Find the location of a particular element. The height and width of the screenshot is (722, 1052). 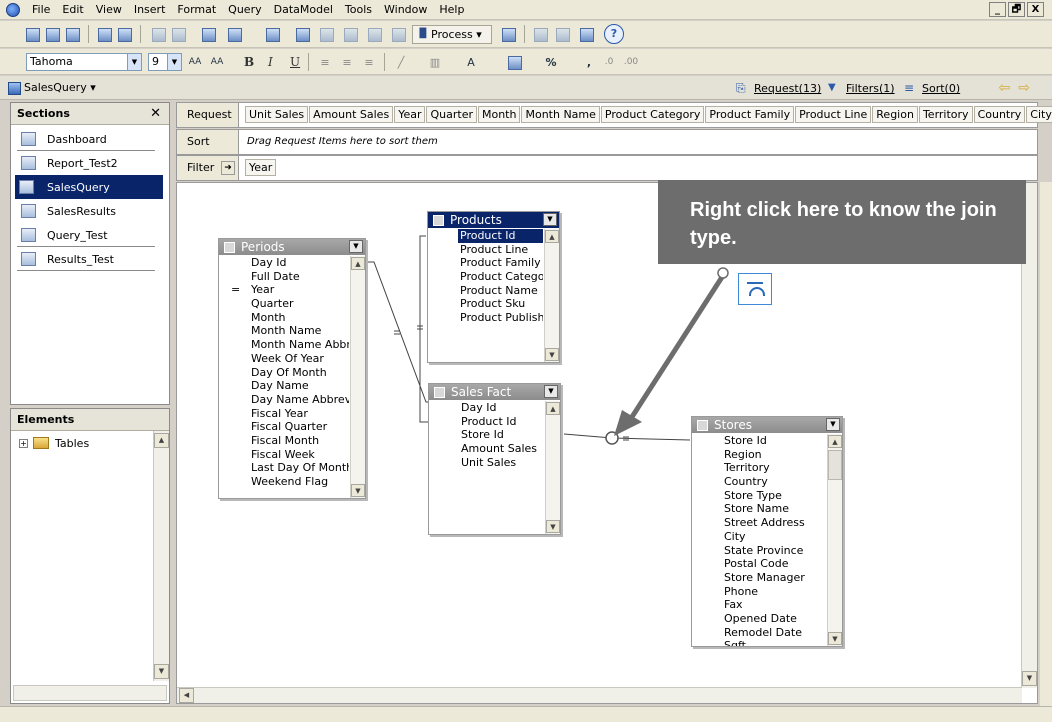

field-label: Fiscal Year is located at coordinates (279, 413).